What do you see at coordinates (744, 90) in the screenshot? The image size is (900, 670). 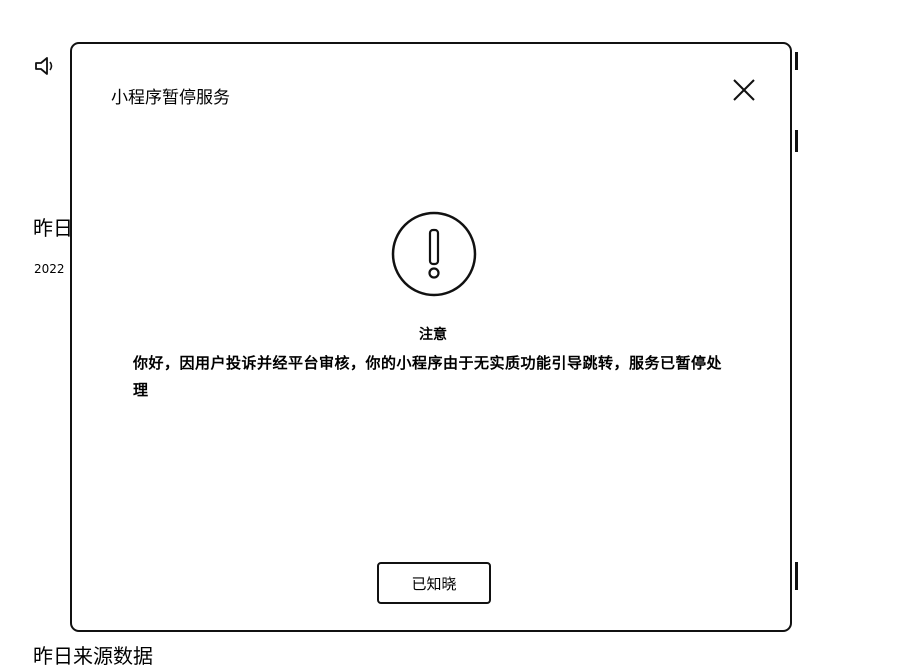 I see `close-icon` at bounding box center [744, 90].